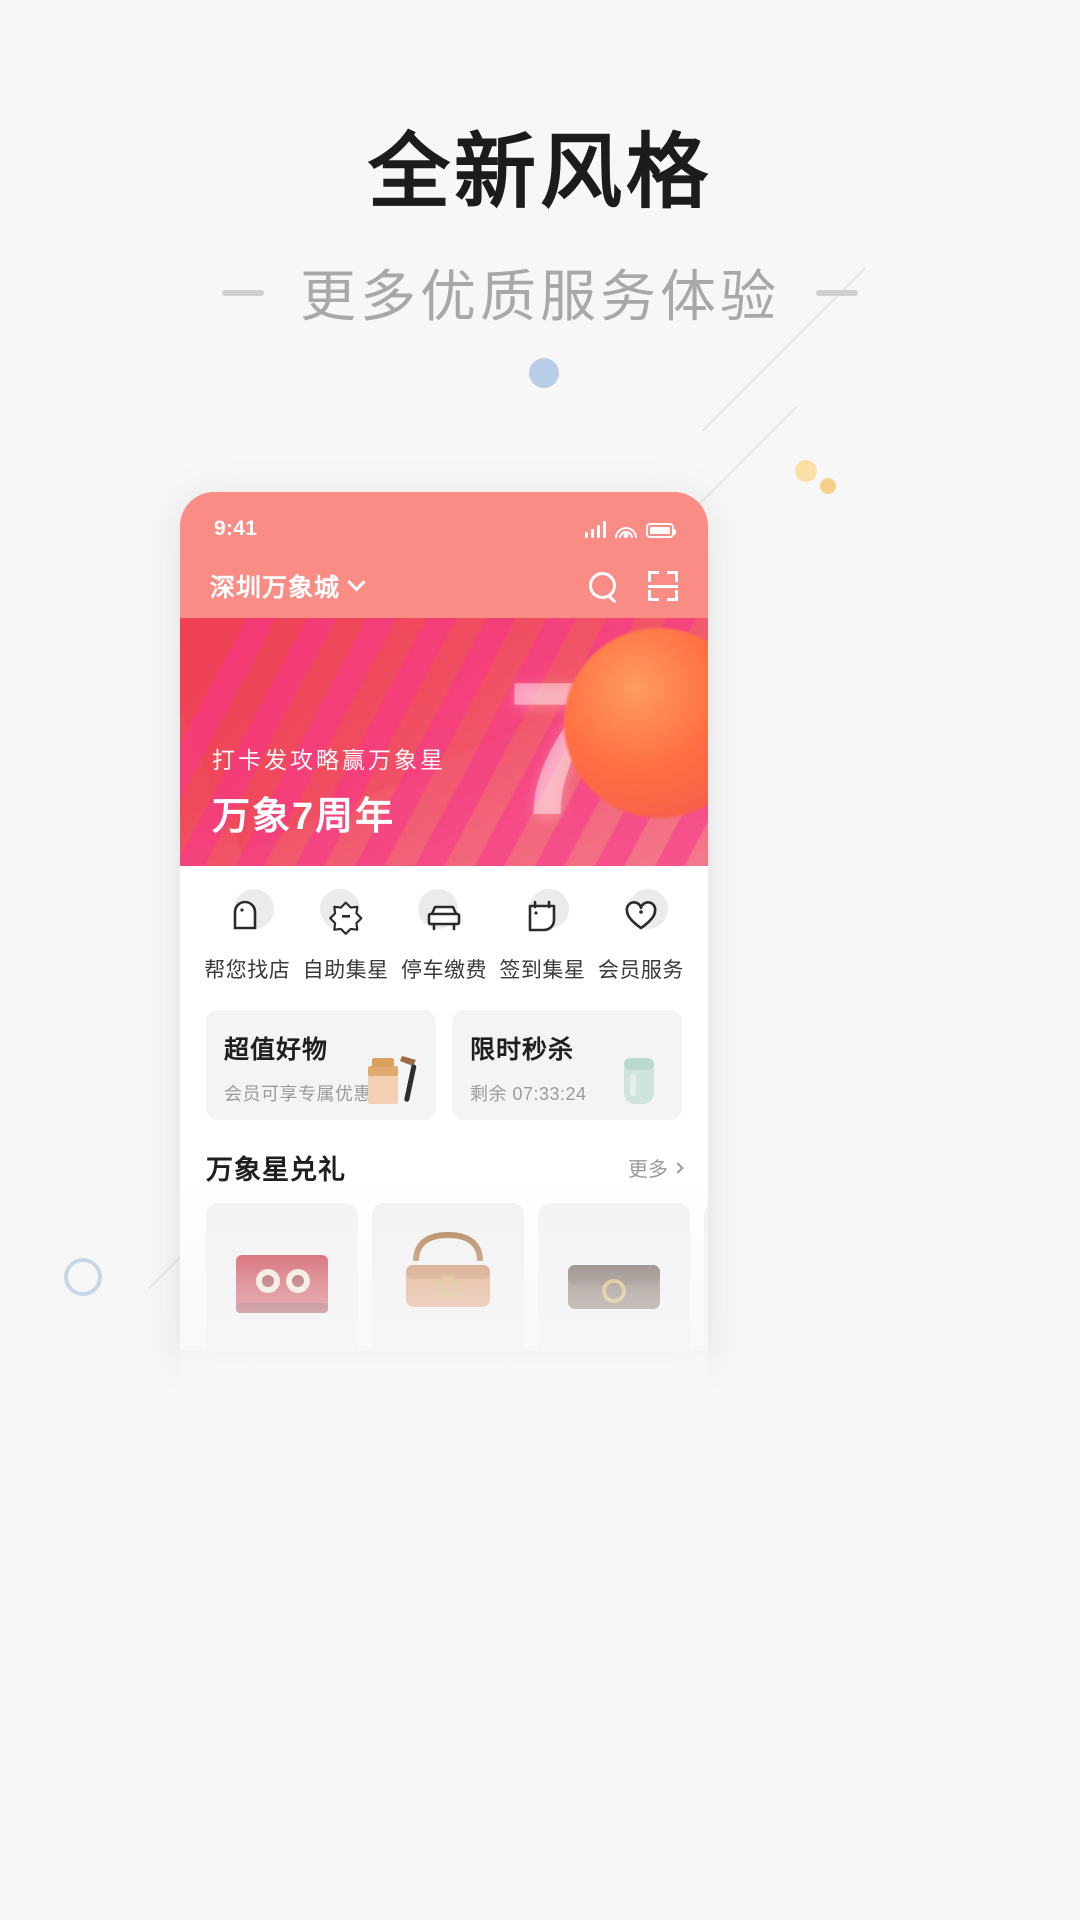  What do you see at coordinates (247, 970) in the screenshot?
I see `quick-action-label: 帮您找店` at bounding box center [247, 970].